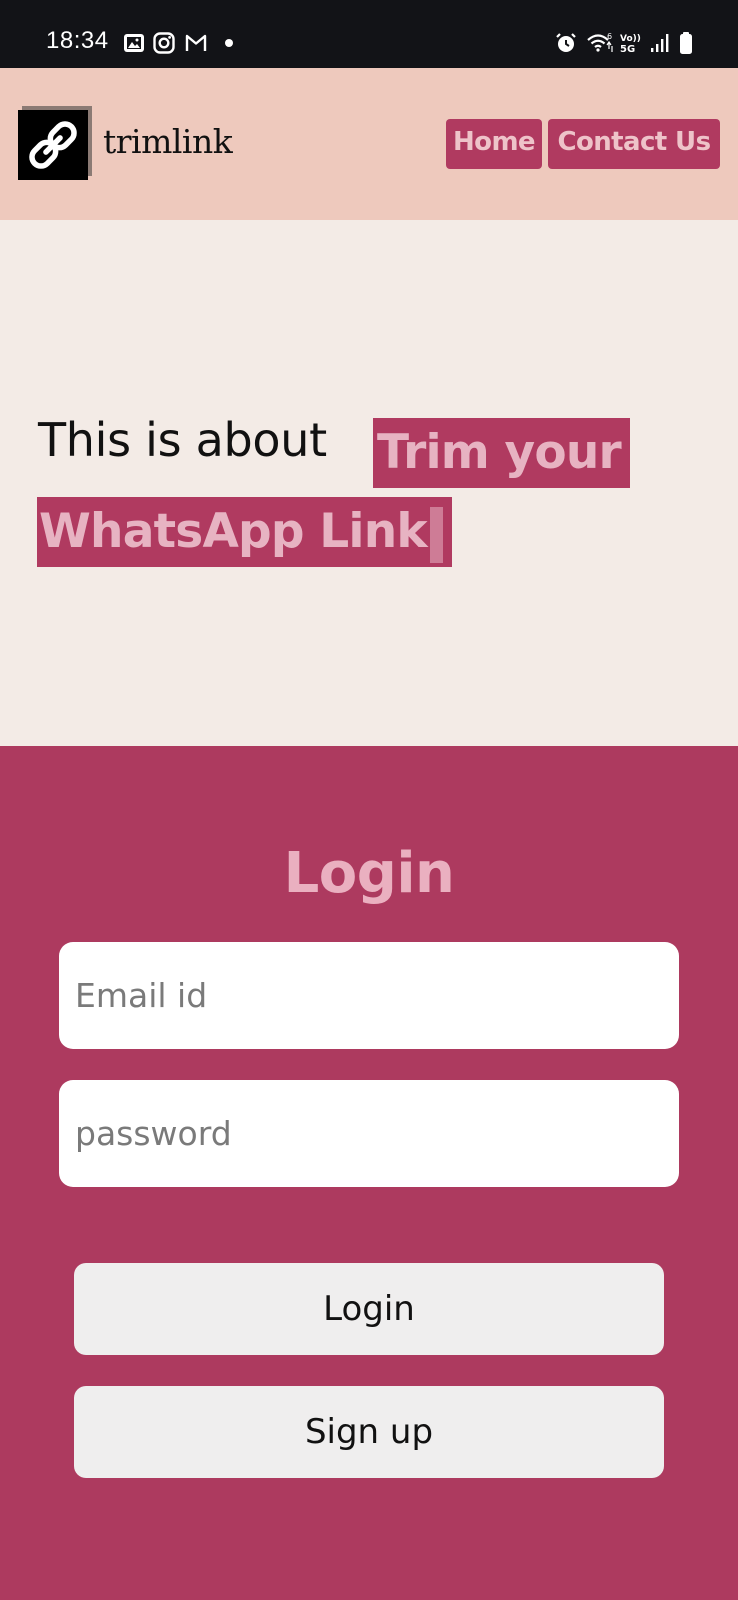 The width and height of the screenshot is (738, 1600). What do you see at coordinates (501, 453) in the screenshot?
I see `hero-highlight-line1: Trim your` at bounding box center [501, 453].